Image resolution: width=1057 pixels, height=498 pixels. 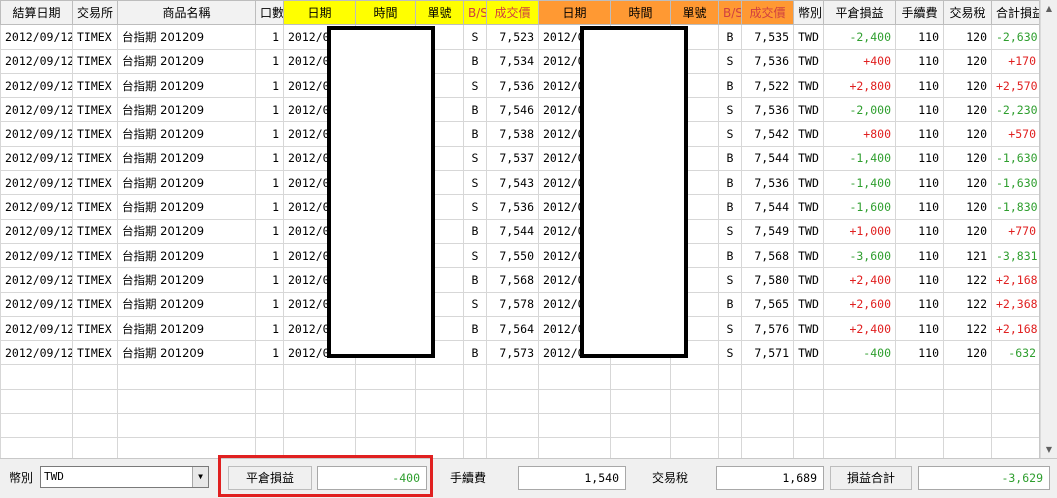 What do you see at coordinates (1049, 449) in the screenshot?
I see `scroll-down-arrow-icon: ▼` at bounding box center [1049, 449].